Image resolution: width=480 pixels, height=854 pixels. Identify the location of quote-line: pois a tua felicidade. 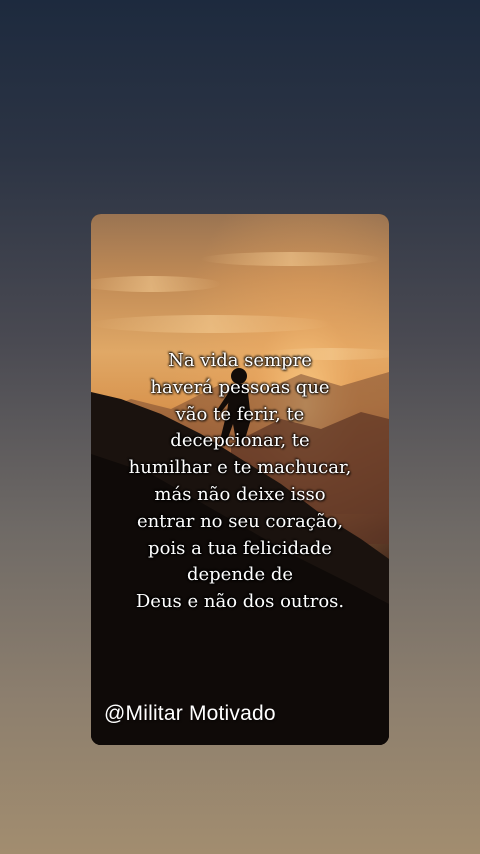
(240, 548).